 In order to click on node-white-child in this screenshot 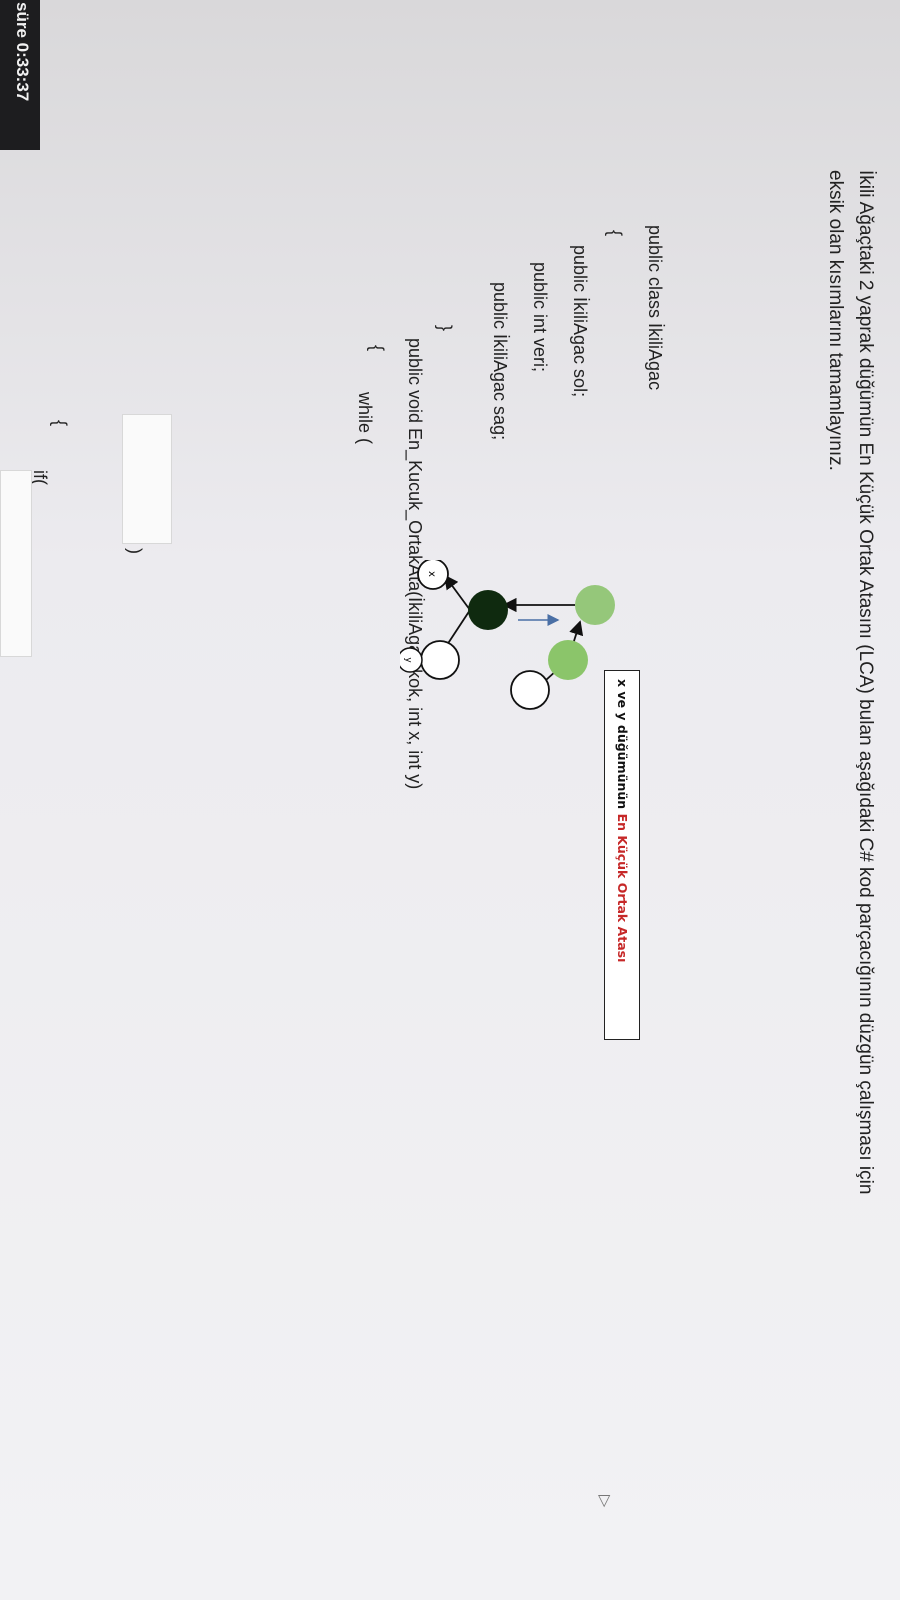, I will do `click(440, 660)`.